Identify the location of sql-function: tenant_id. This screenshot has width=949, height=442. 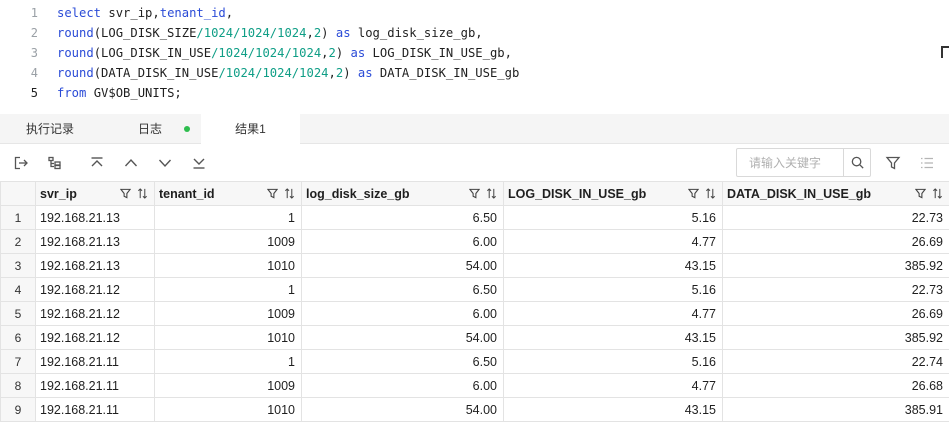
(192, 13).